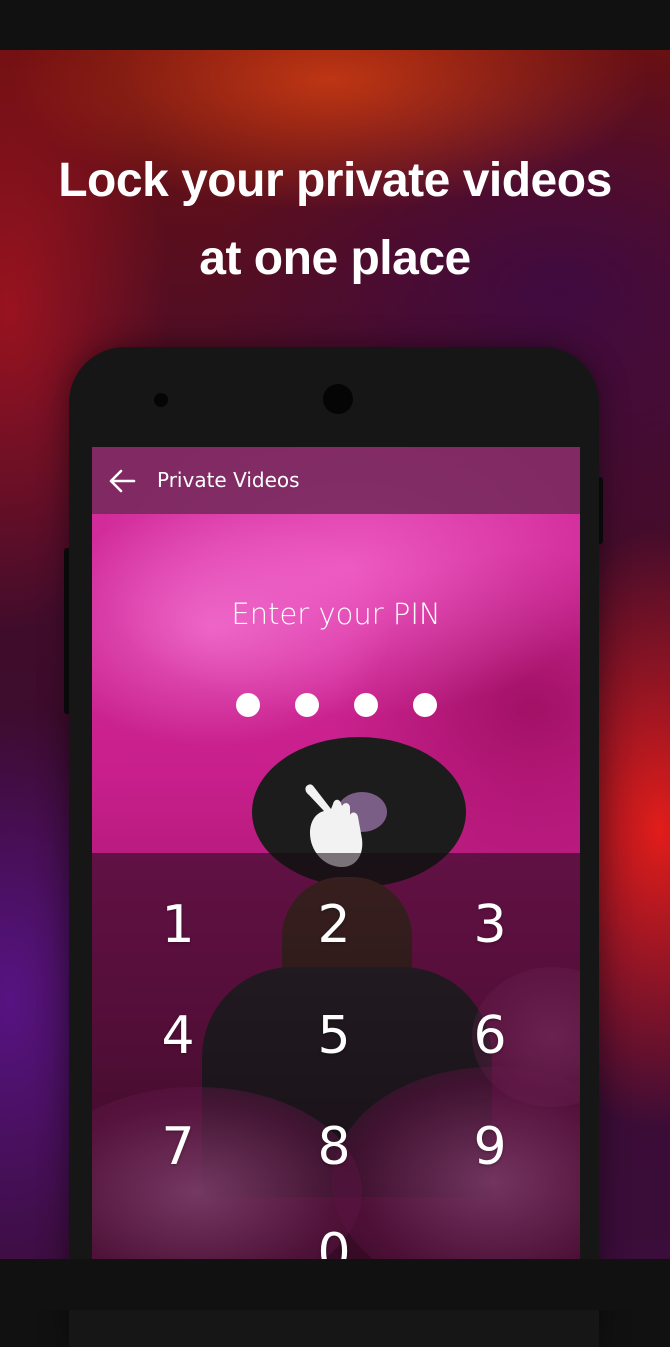 This screenshot has height=1347, width=670. What do you see at coordinates (122, 481) in the screenshot?
I see `arrow-left-icon` at bounding box center [122, 481].